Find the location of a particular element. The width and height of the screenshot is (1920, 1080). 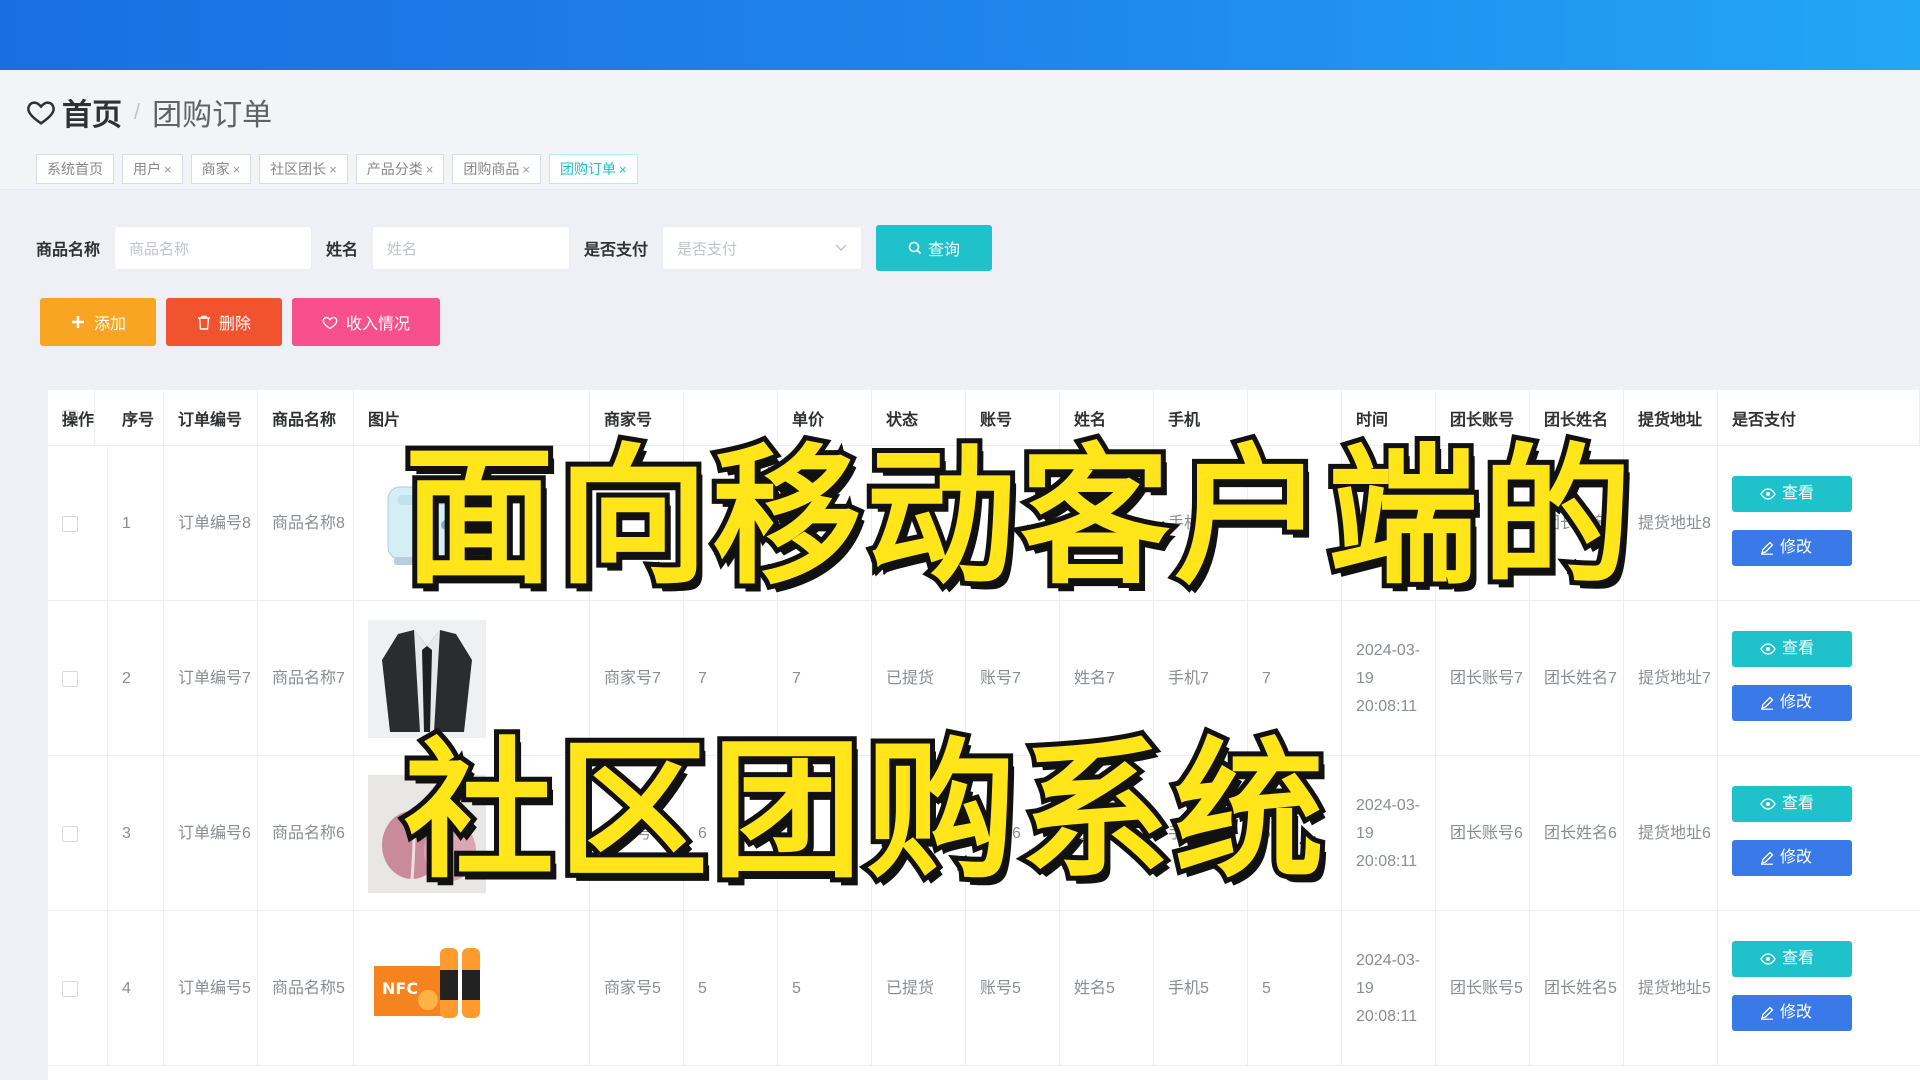

status-cell: 已提货 is located at coordinates (919, 988).